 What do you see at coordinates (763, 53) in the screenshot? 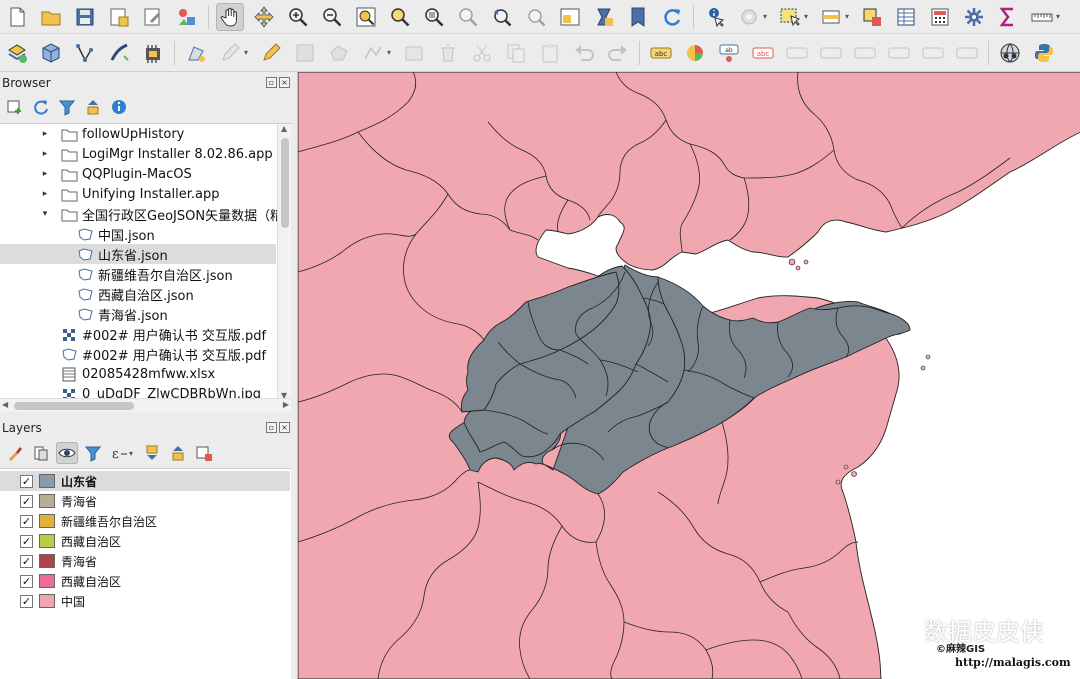
I see `highlight-labels-icon: abc` at bounding box center [763, 53].